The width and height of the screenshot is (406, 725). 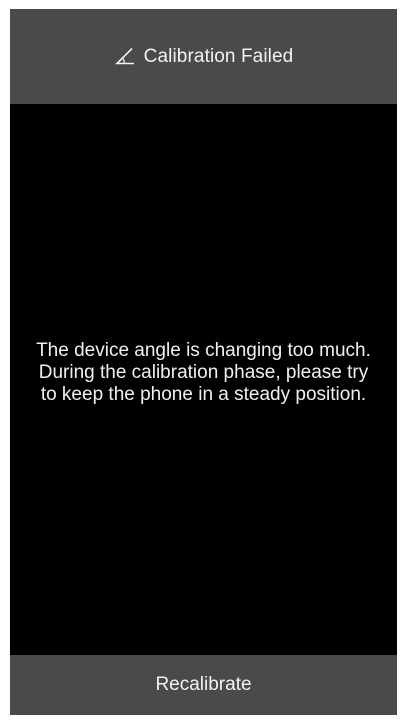 What do you see at coordinates (203, 685) in the screenshot?
I see `recalibrate-button: Recalibrate` at bounding box center [203, 685].